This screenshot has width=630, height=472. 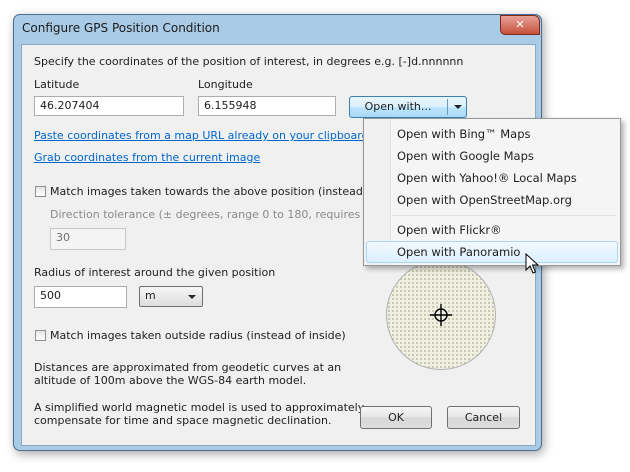 I want to click on outside-radius-checkbox, so click(x=40, y=335).